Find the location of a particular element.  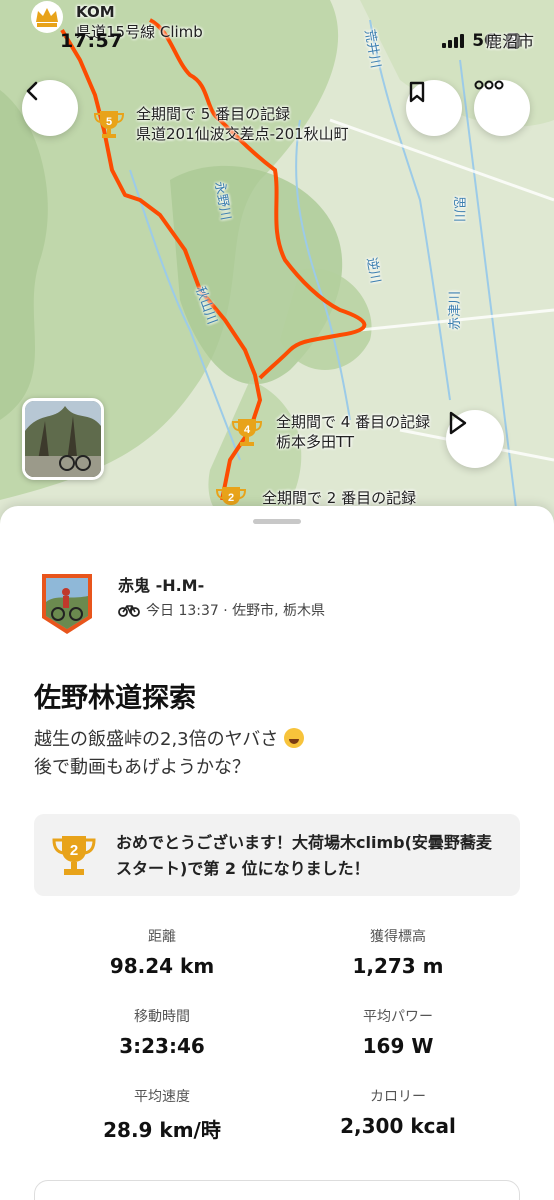

river-label-sakai: 逆川 is located at coordinates (373, 270).